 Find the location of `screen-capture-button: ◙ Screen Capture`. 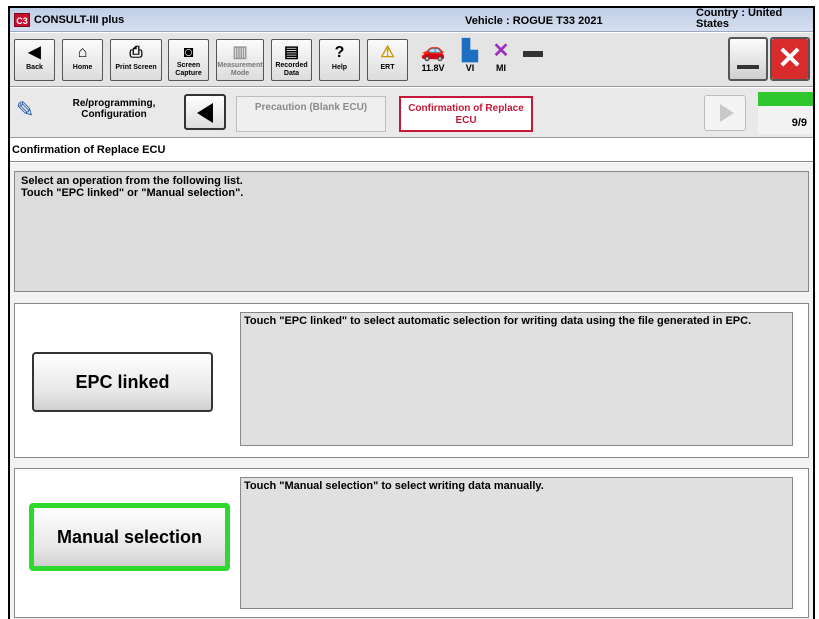

screen-capture-button: ◙ Screen Capture is located at coordinates (188, 60).